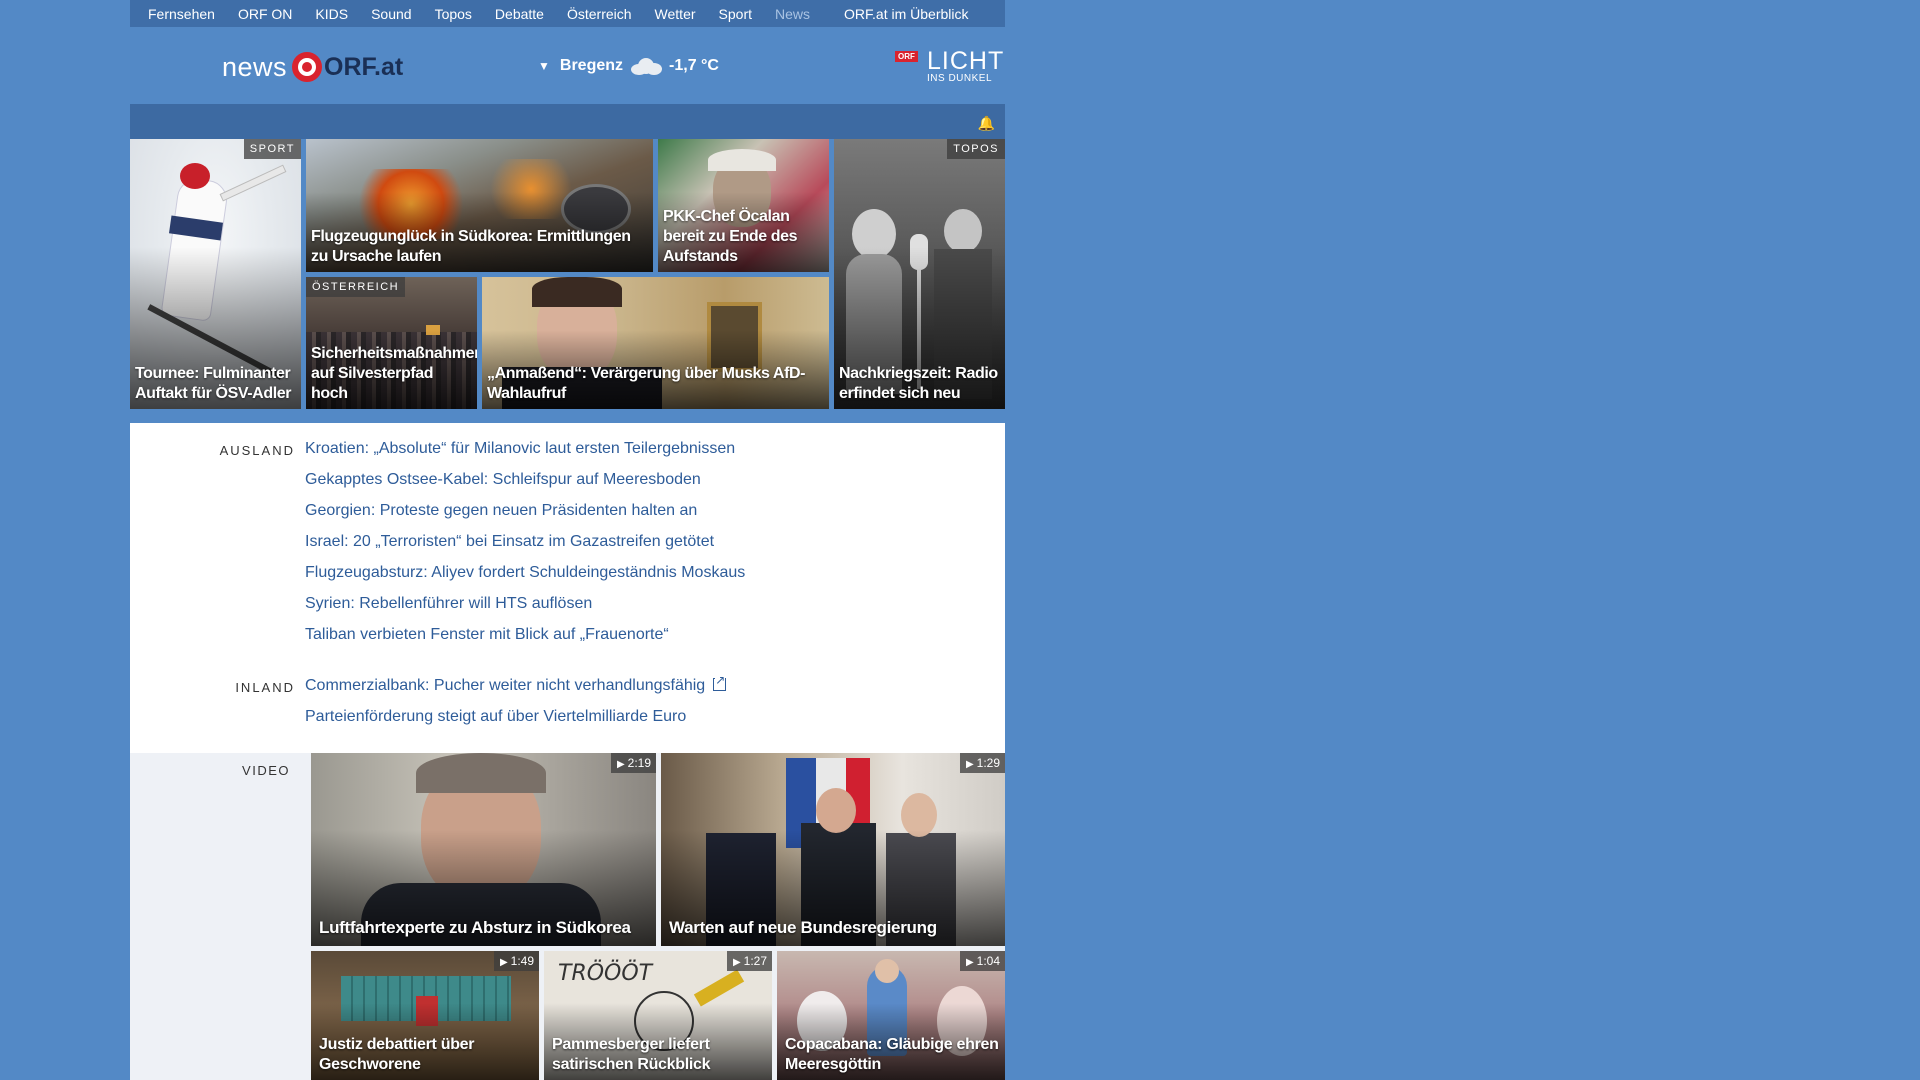 The height and width of the screenshot is (1080, 1920). I want to click on section-label-ausland: AUSLAND, so click(257, 450).